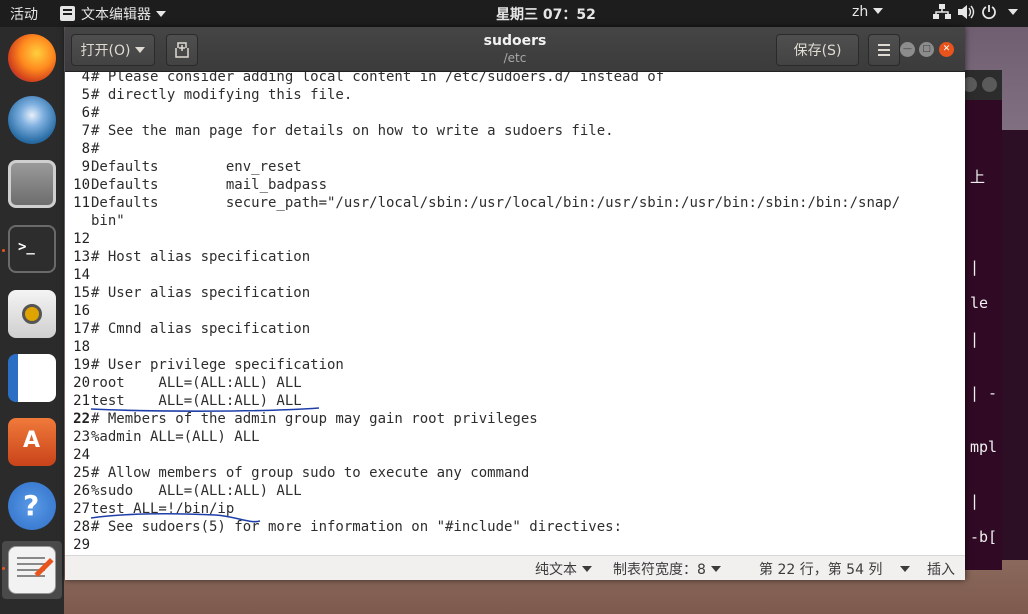 Image resolution: width=1028 pixels, height=614 pixels. Describe the element at coordinates (32, 314) in the screenshot. I see `rhythmbox-icon` at that location.